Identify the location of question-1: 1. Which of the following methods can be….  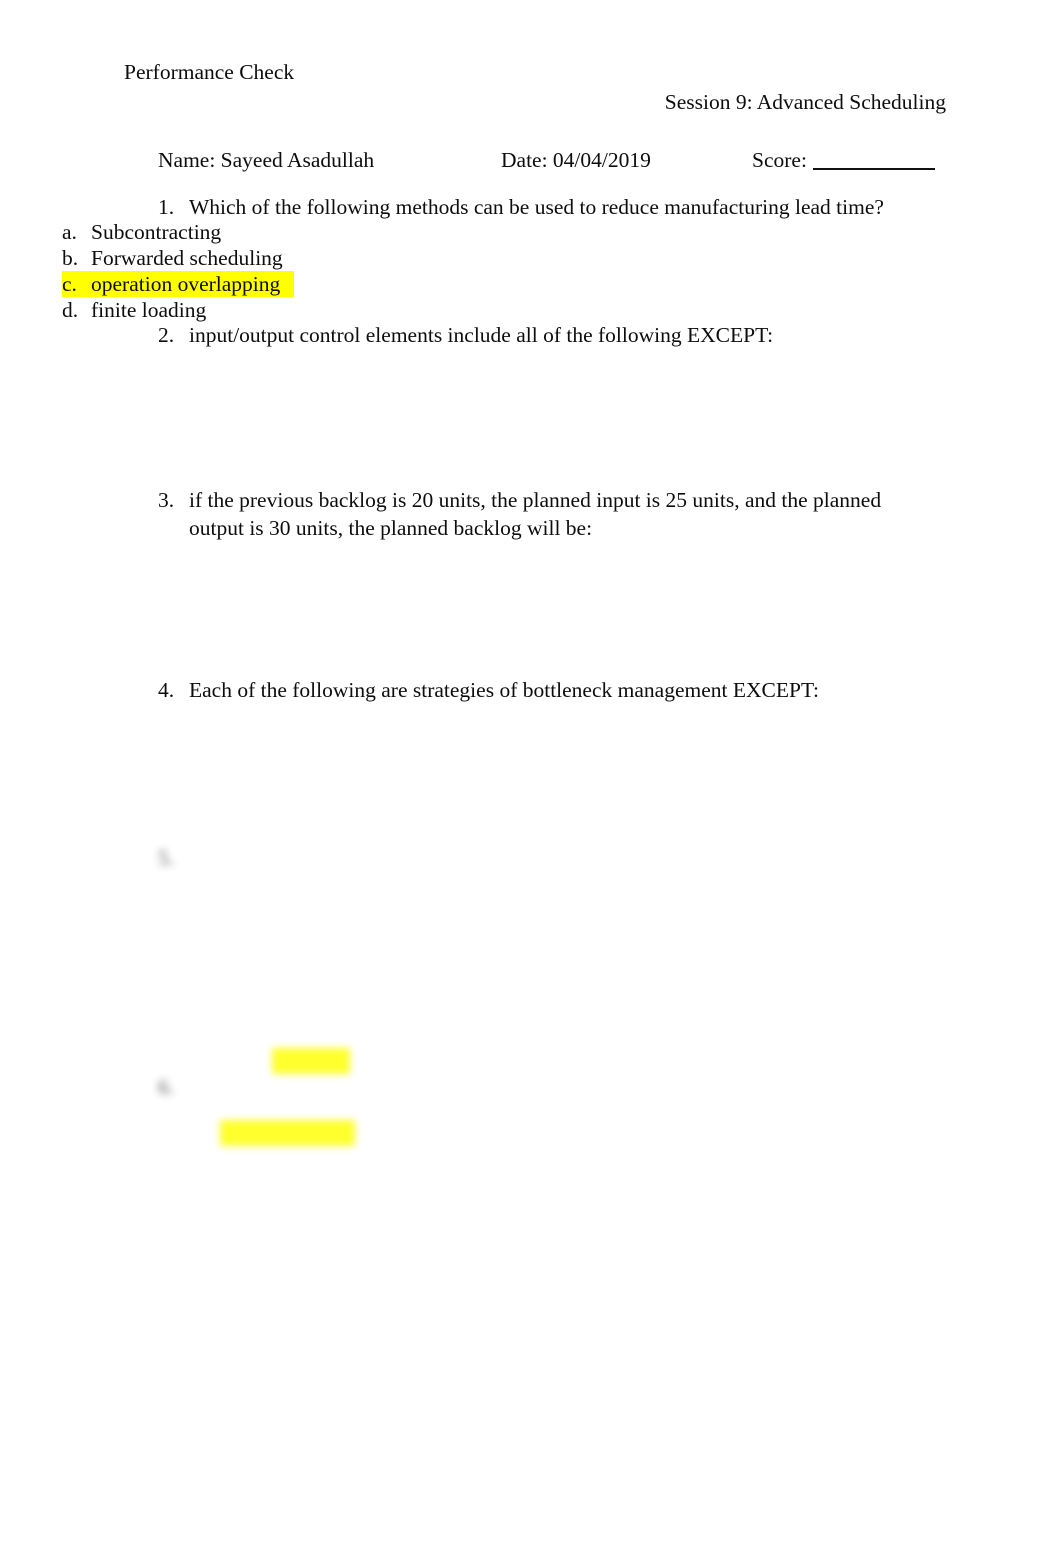
(553, 207).